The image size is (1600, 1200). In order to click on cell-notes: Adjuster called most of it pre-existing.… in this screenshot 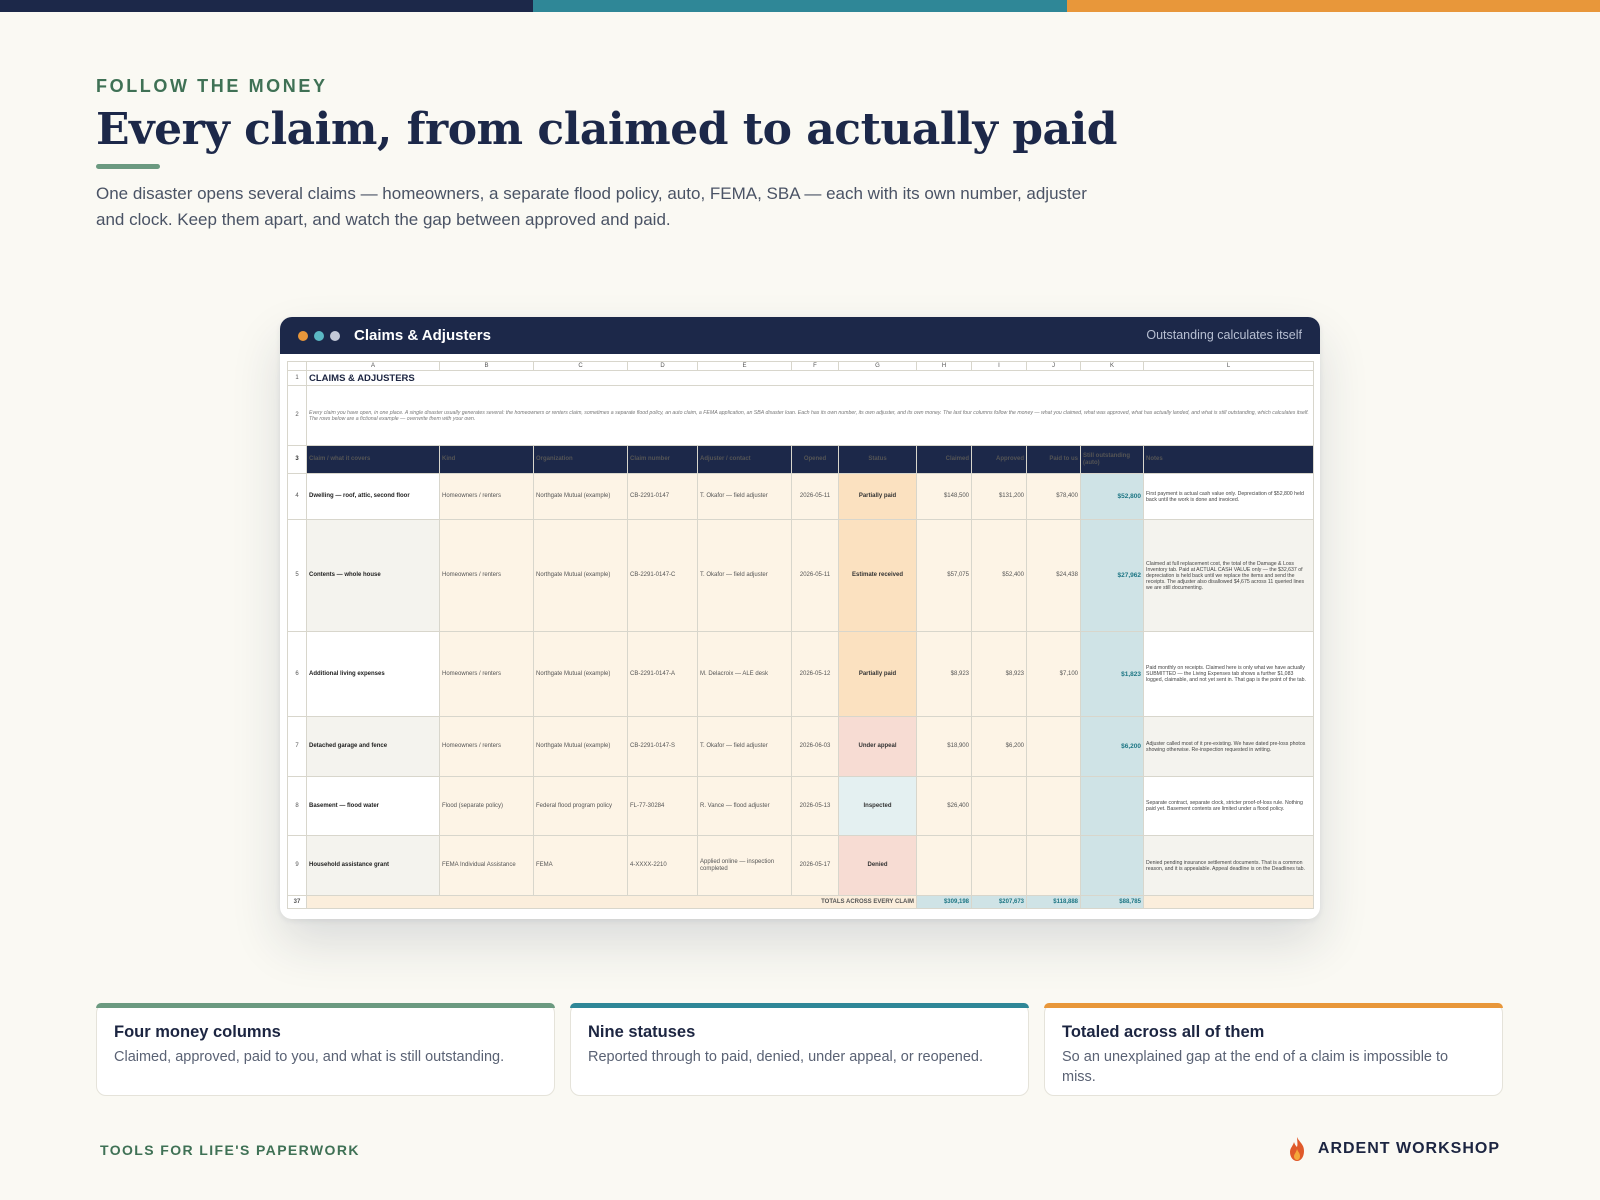, I will do `click(1228, 746)`.